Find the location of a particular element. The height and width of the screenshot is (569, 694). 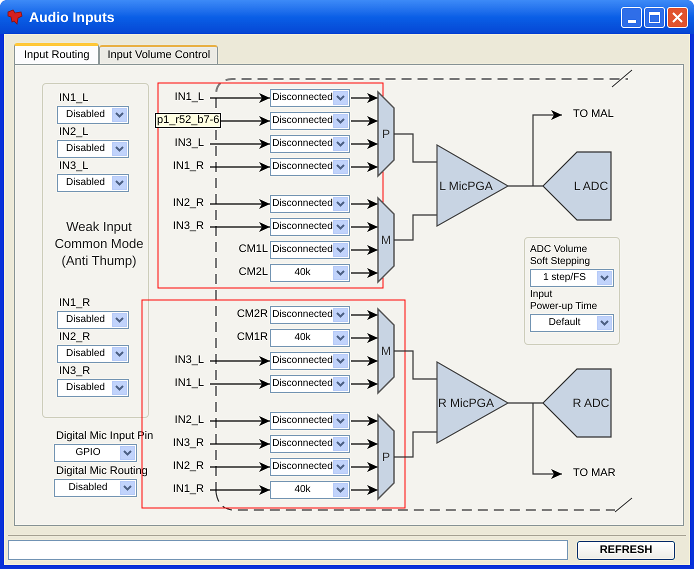

tab: Input Volume Control is located at coordinates (158, 54).